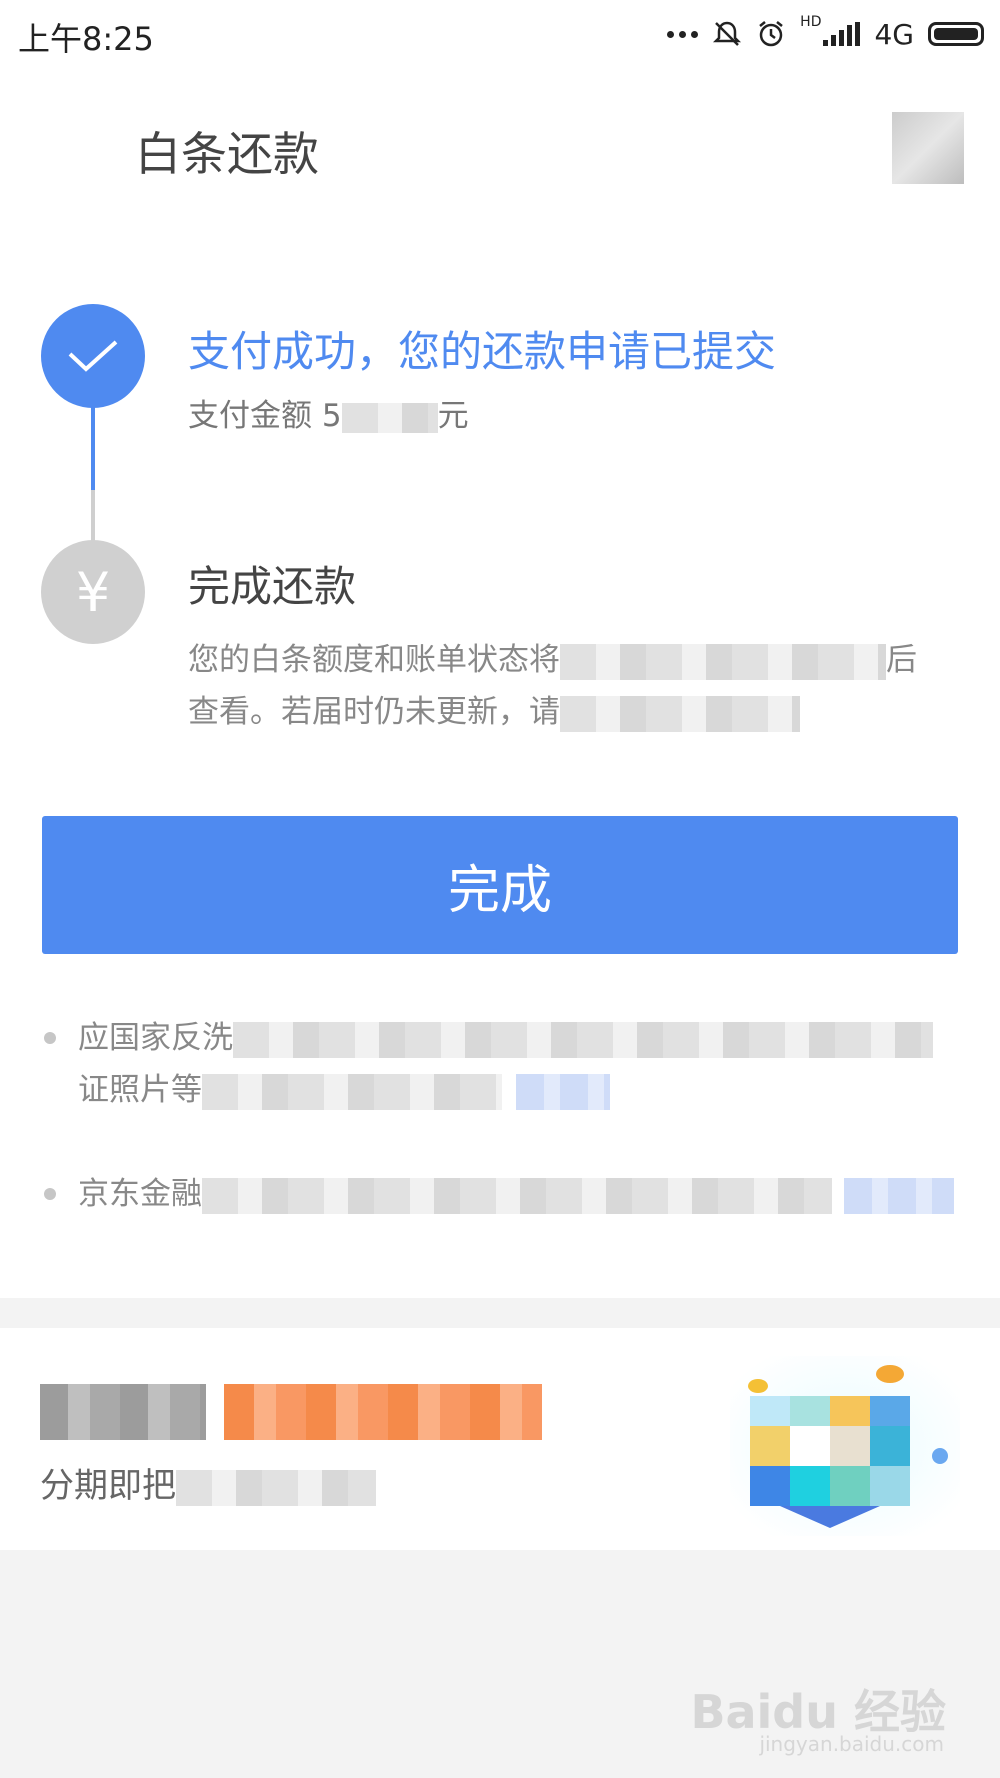 Image resolution: width=1000 pixels, height=1778 pixels. Describe the element at coordinates (500, 885) in the screenshot. I see `done-button: 完成` at that location.